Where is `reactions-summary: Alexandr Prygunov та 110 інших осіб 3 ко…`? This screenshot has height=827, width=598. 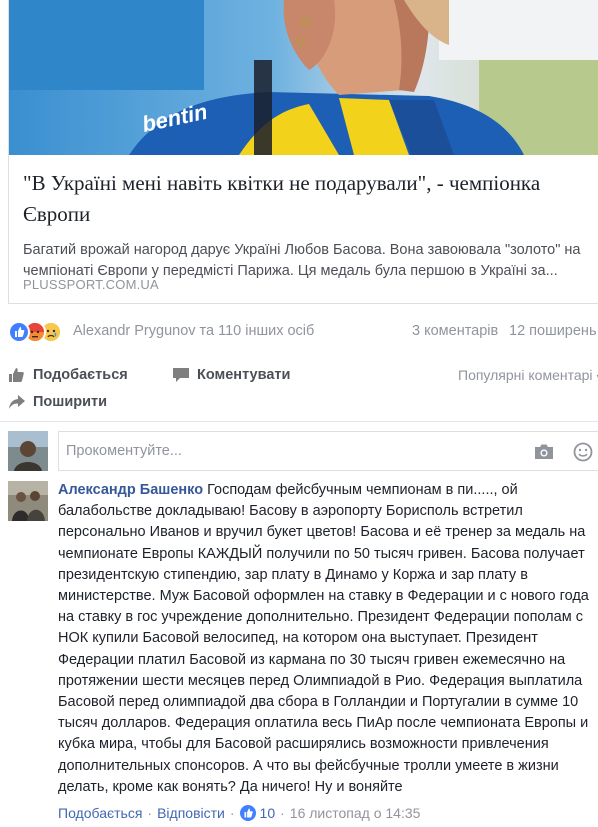 reactions-summary: Alexandr Prygunov та 110 інших осіб 3 ко… is located at coordinates (299, 332).